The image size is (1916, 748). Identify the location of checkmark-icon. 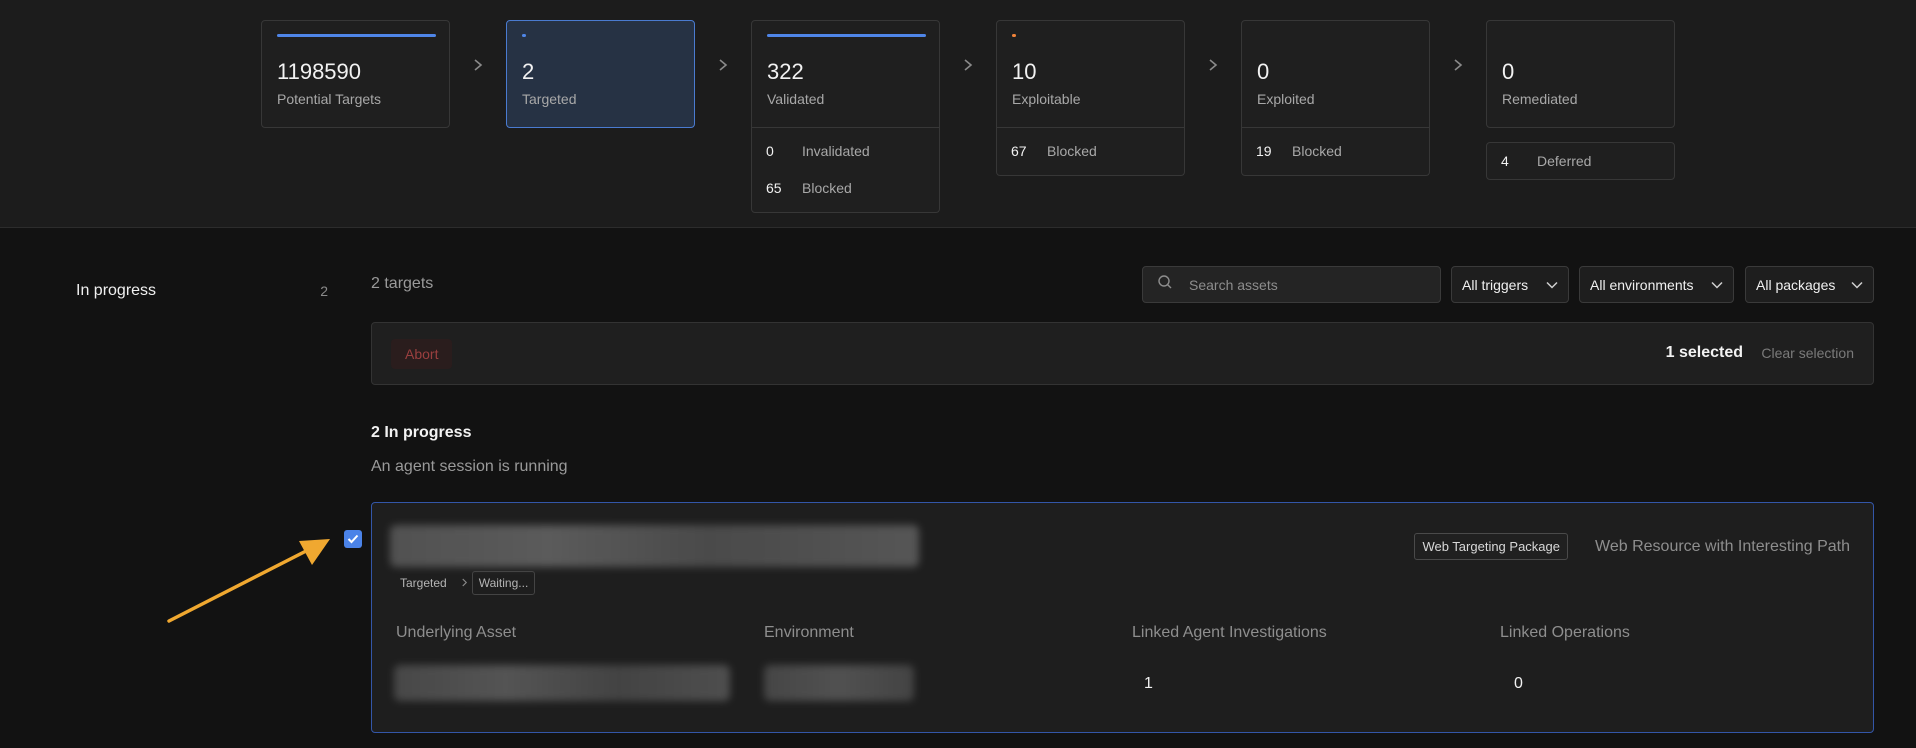
(353, 539).